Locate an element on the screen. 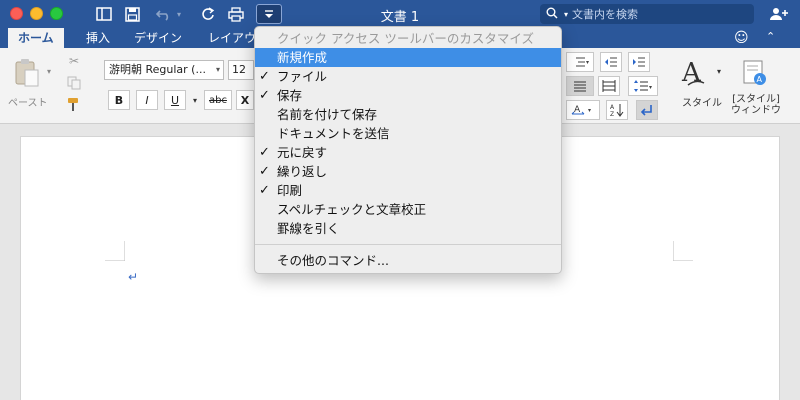  menu-separator is located at coordinates (408, 244).